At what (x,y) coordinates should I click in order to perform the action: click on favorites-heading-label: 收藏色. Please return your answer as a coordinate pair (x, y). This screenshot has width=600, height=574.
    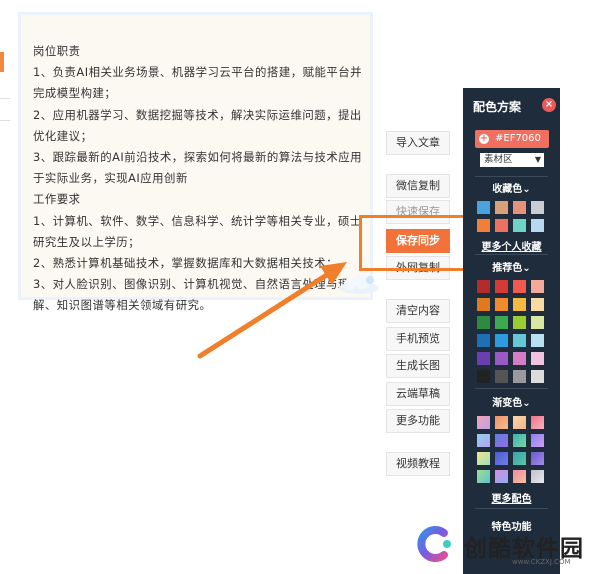
    Looking at the image, I should click on (507, 189).